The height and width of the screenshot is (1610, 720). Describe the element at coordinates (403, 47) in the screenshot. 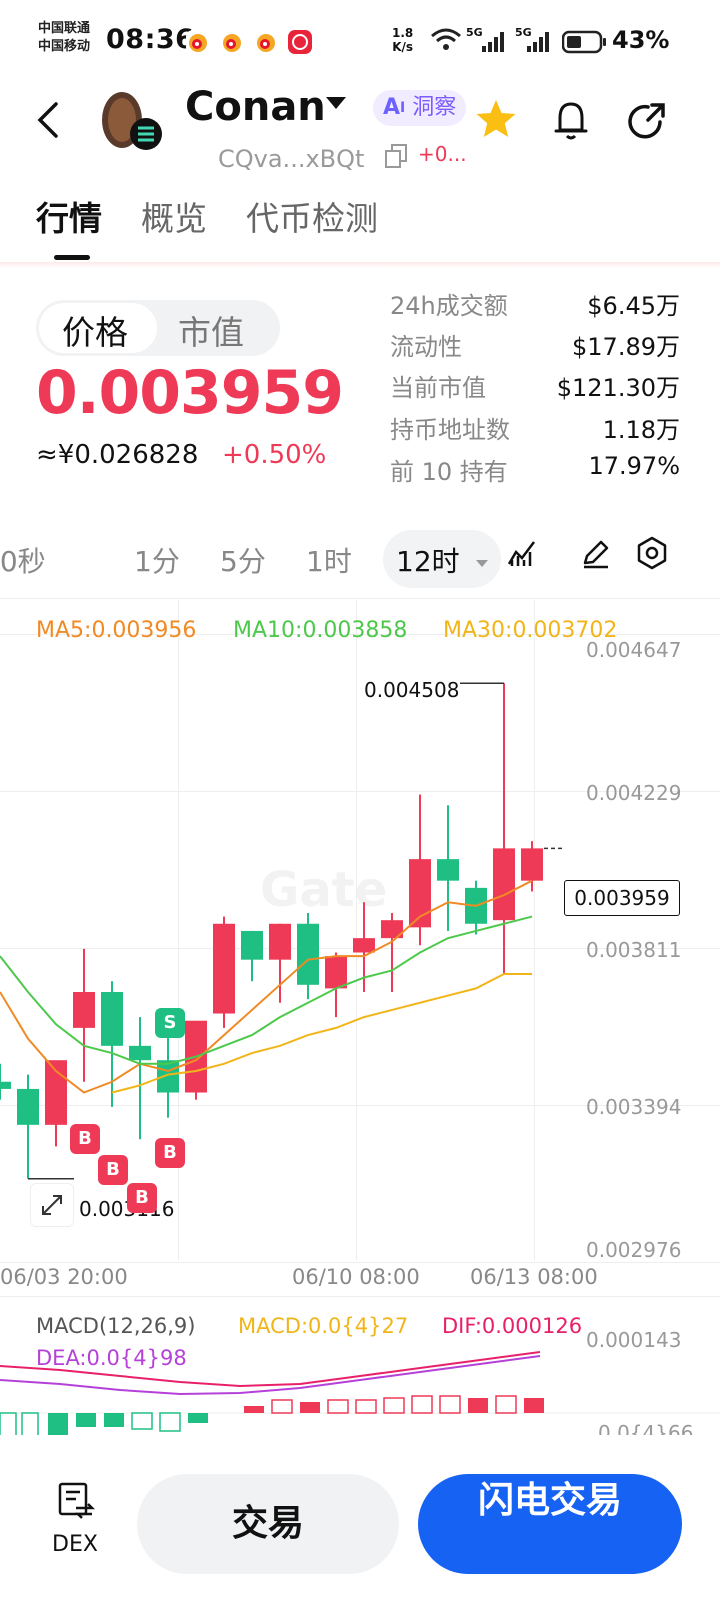

I see `net-speed-unit: K/s` at that location.